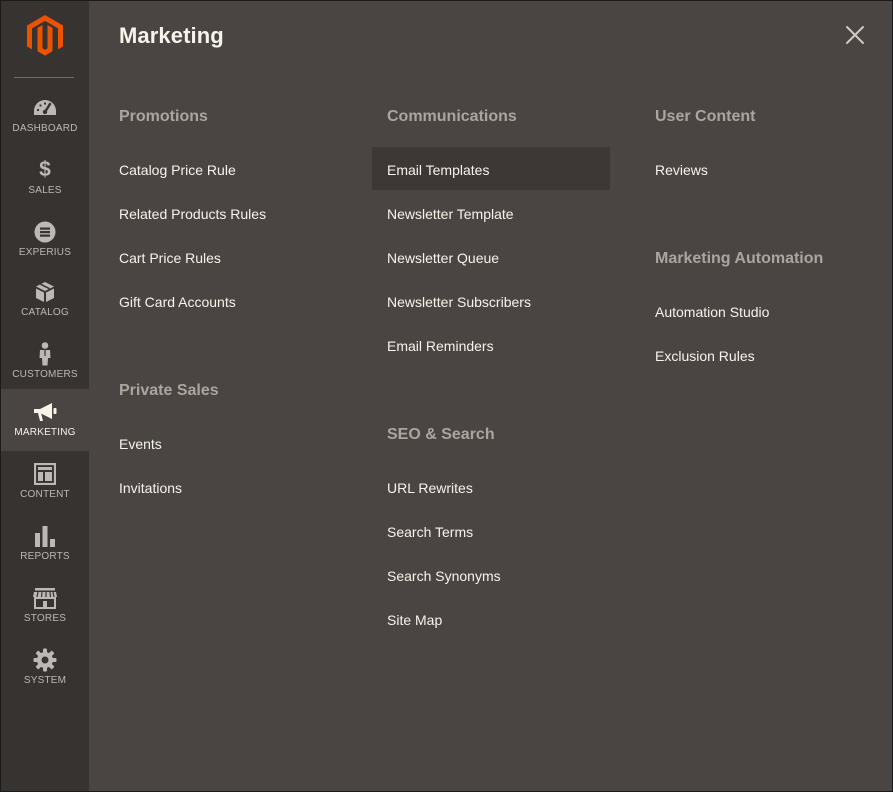 The width and height of the screenshot is (893, 792). Describe the element at coordinates (150, 488) in the screenshot. I see `menu-item-invitations: Invitations` at that location.